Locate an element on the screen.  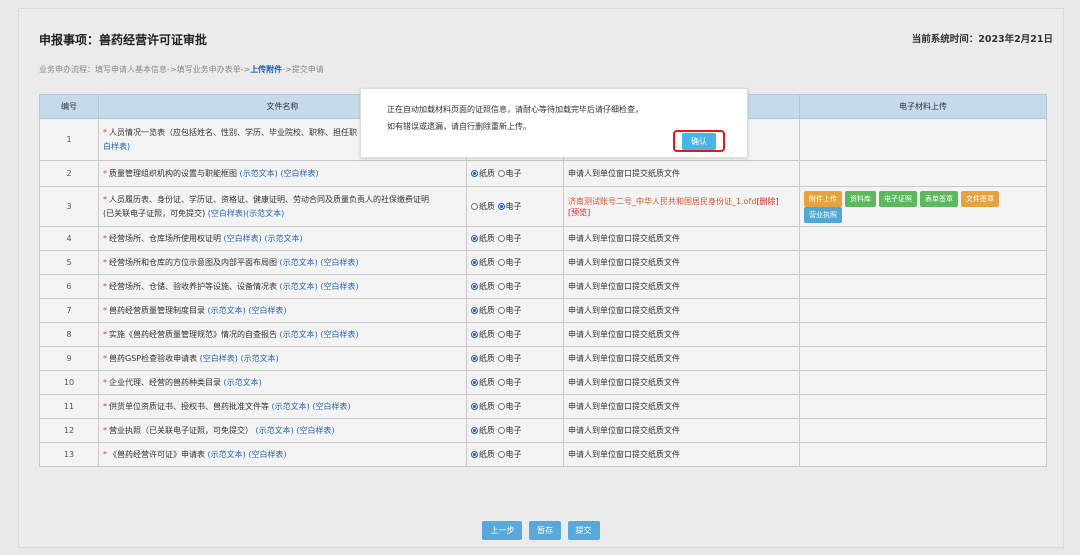
flow-step-3: ->提交申请 is located at coordinates (303, 69).